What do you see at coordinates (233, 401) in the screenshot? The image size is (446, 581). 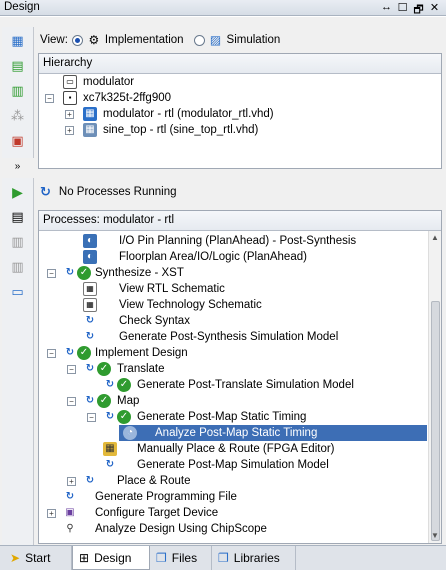 I see `process-item: − ↻ ✓ Map` at bounding box center [233, 401].